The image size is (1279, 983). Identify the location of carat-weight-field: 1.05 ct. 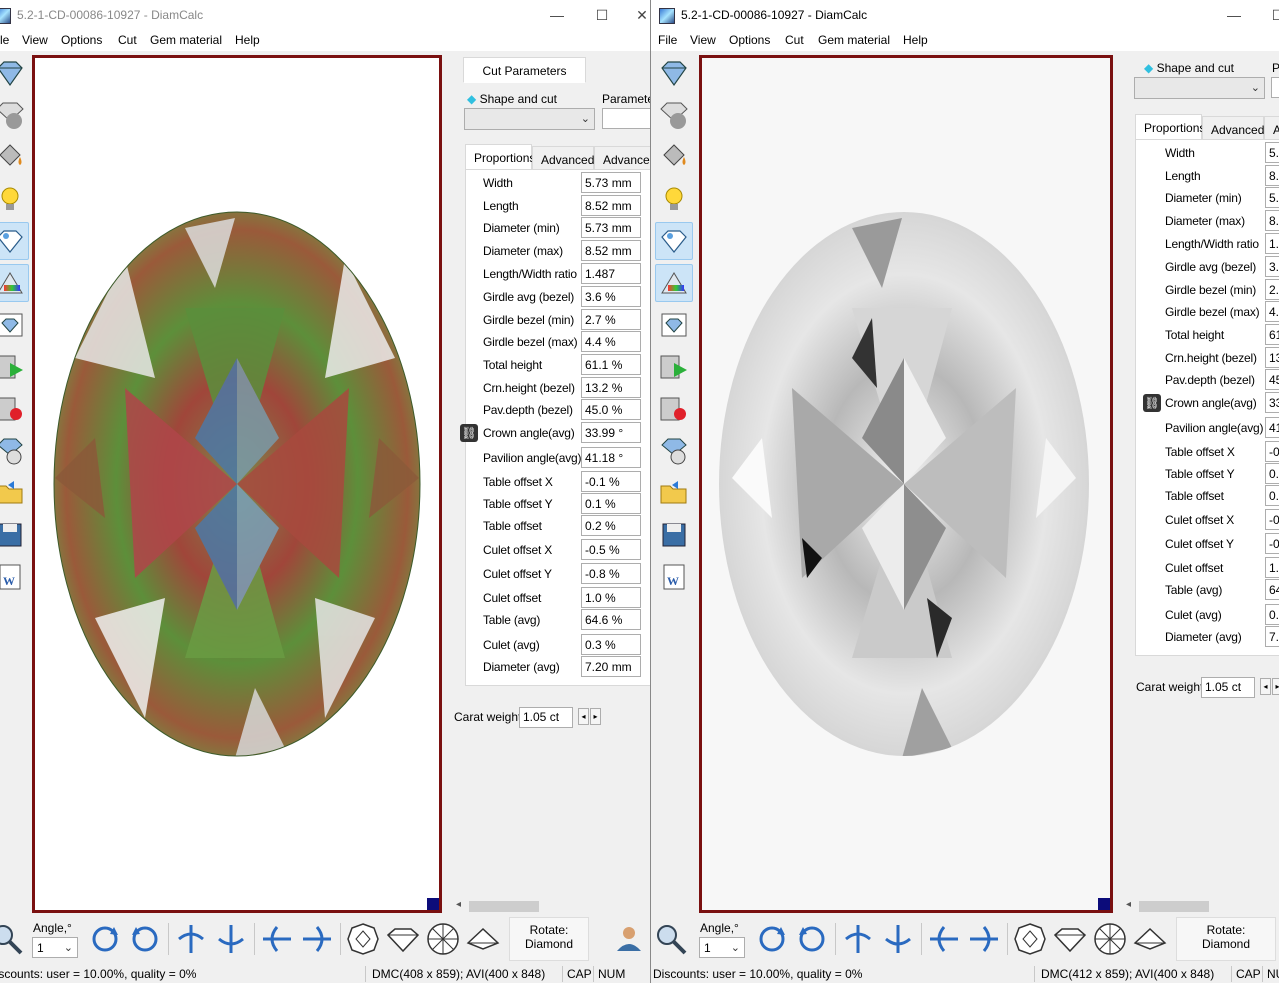
(1228, 687).